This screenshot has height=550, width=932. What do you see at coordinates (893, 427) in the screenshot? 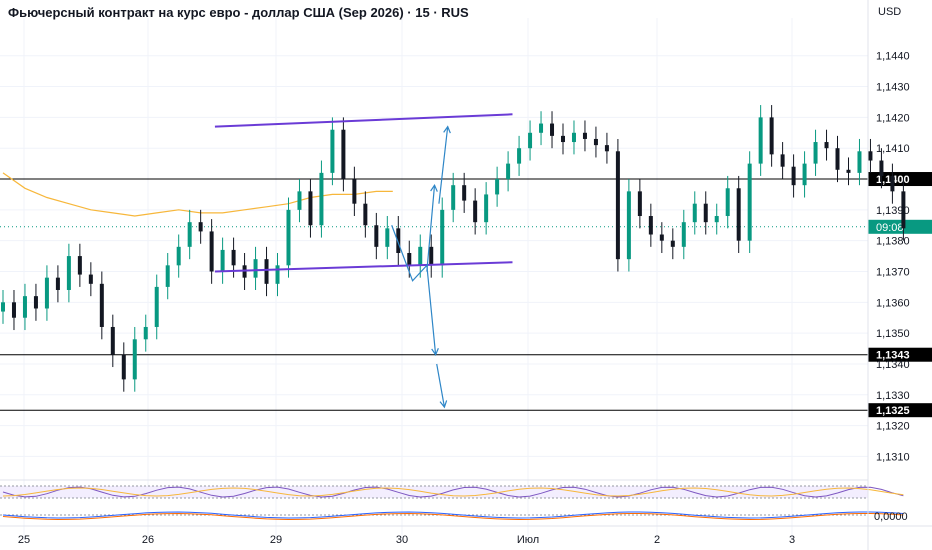
I see `price-tick-label: 1,1320` at bounding box center [893, 427].